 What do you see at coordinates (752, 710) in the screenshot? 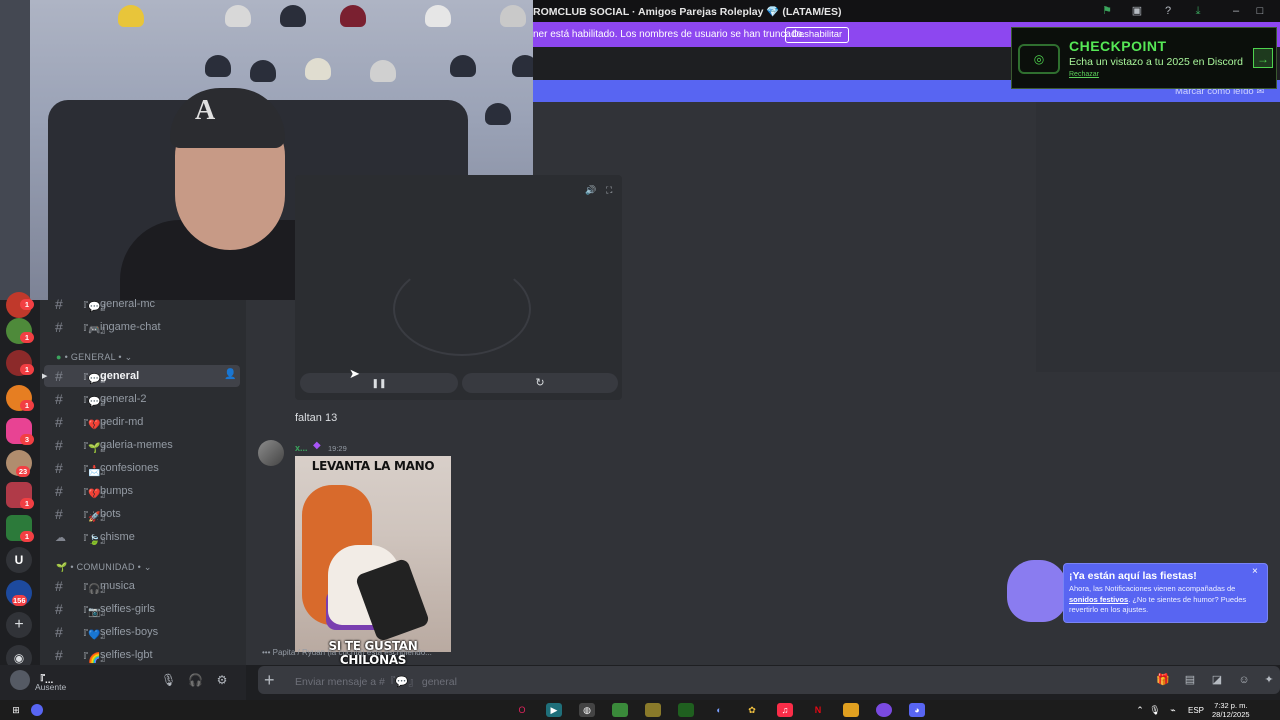
I see `app-icon: ✿` at bounding box center [752, 710].